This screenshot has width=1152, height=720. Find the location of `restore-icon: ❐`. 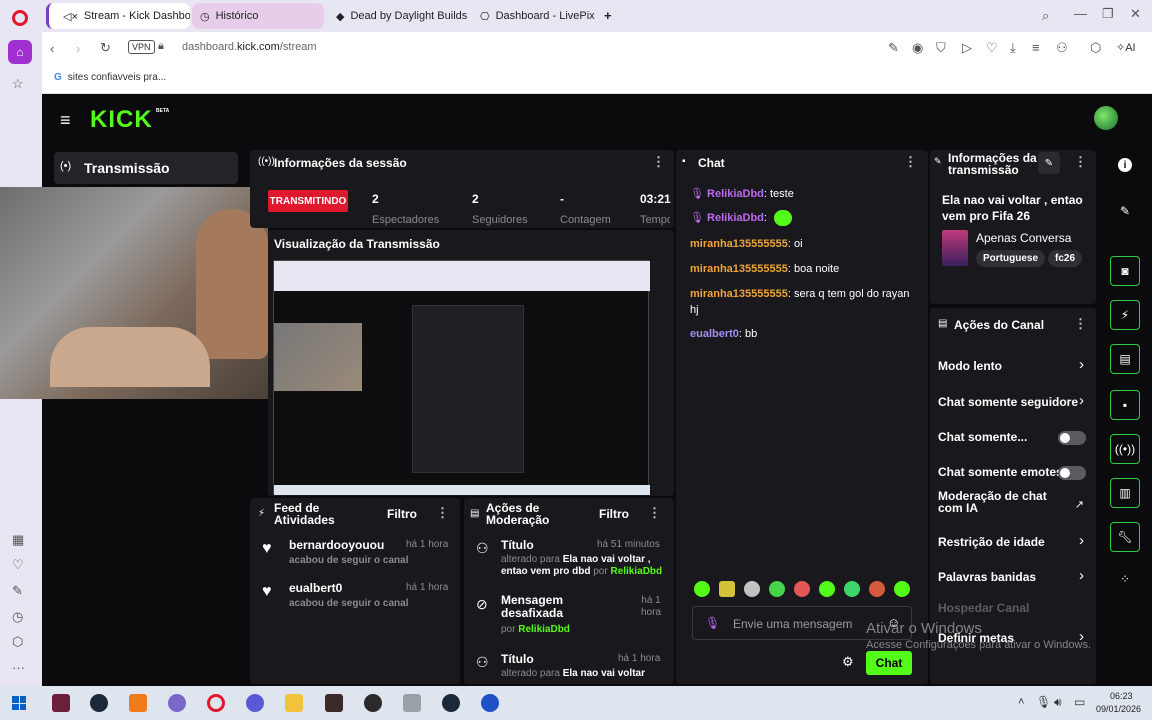

restore-icon: ❐ is located at coordinates (1108, 14).